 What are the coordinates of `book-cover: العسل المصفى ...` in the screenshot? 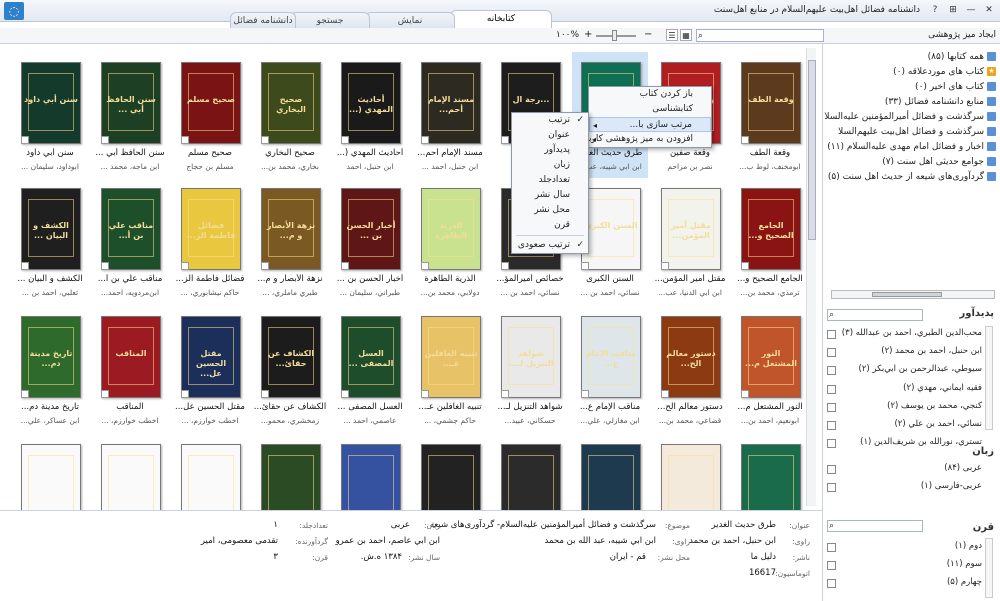 It's located at (371, 357).